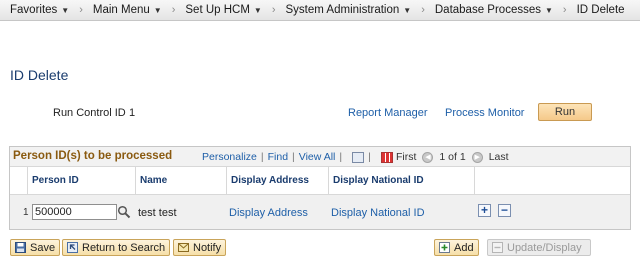  What do you see at coordinates (39, 75) in the screenshot?
I see `page-title: ID Delete` at bounding box center [39, 75].